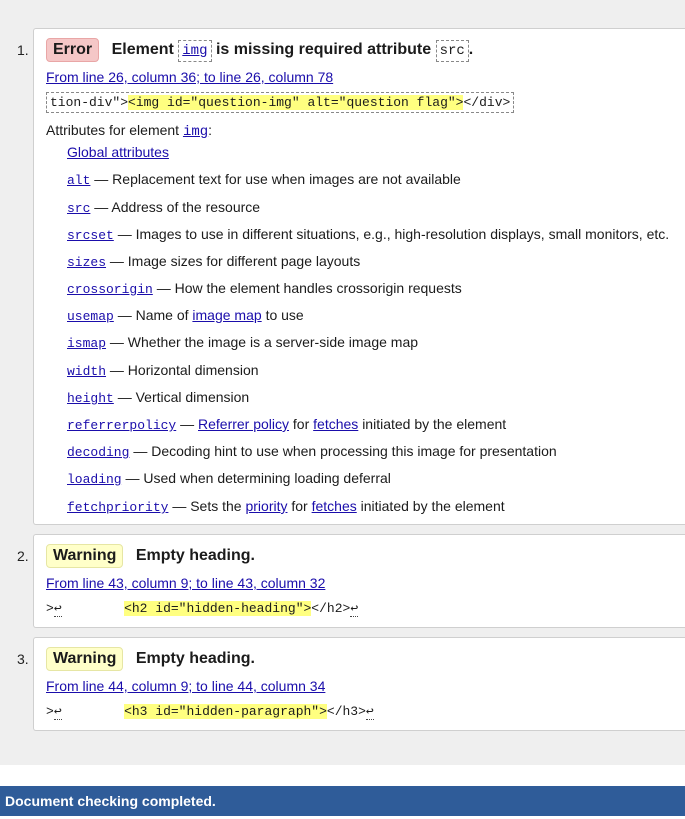  What do you see at coordinates (331, 608) in the screenshot?
I see `extract-after: </h2>` at bounding box center [331, 608].